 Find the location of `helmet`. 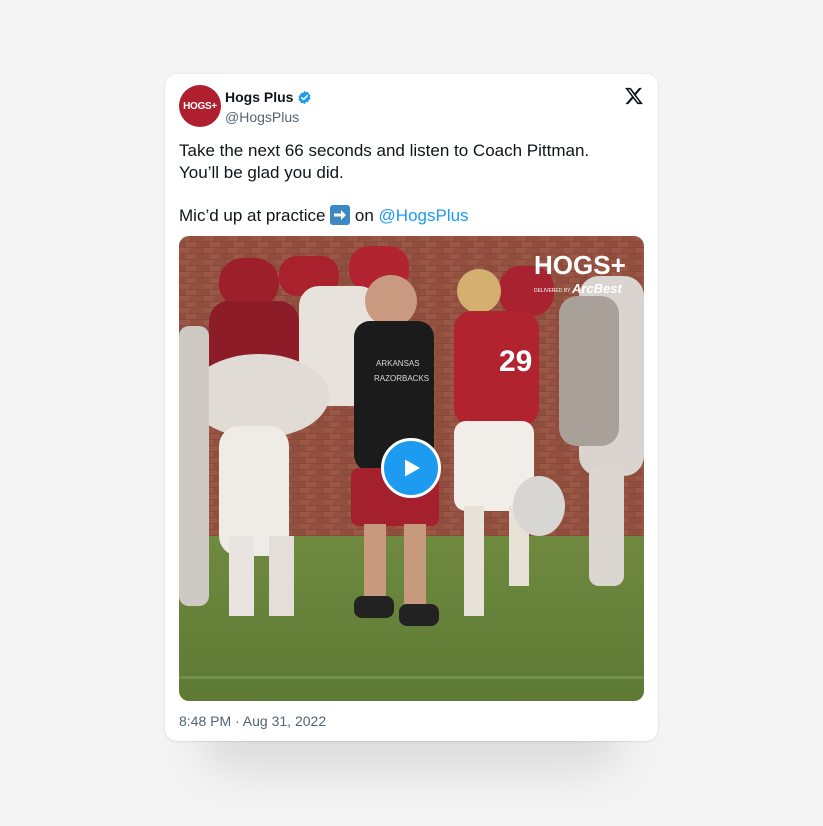

helmet is located at coordinates (249, 283).